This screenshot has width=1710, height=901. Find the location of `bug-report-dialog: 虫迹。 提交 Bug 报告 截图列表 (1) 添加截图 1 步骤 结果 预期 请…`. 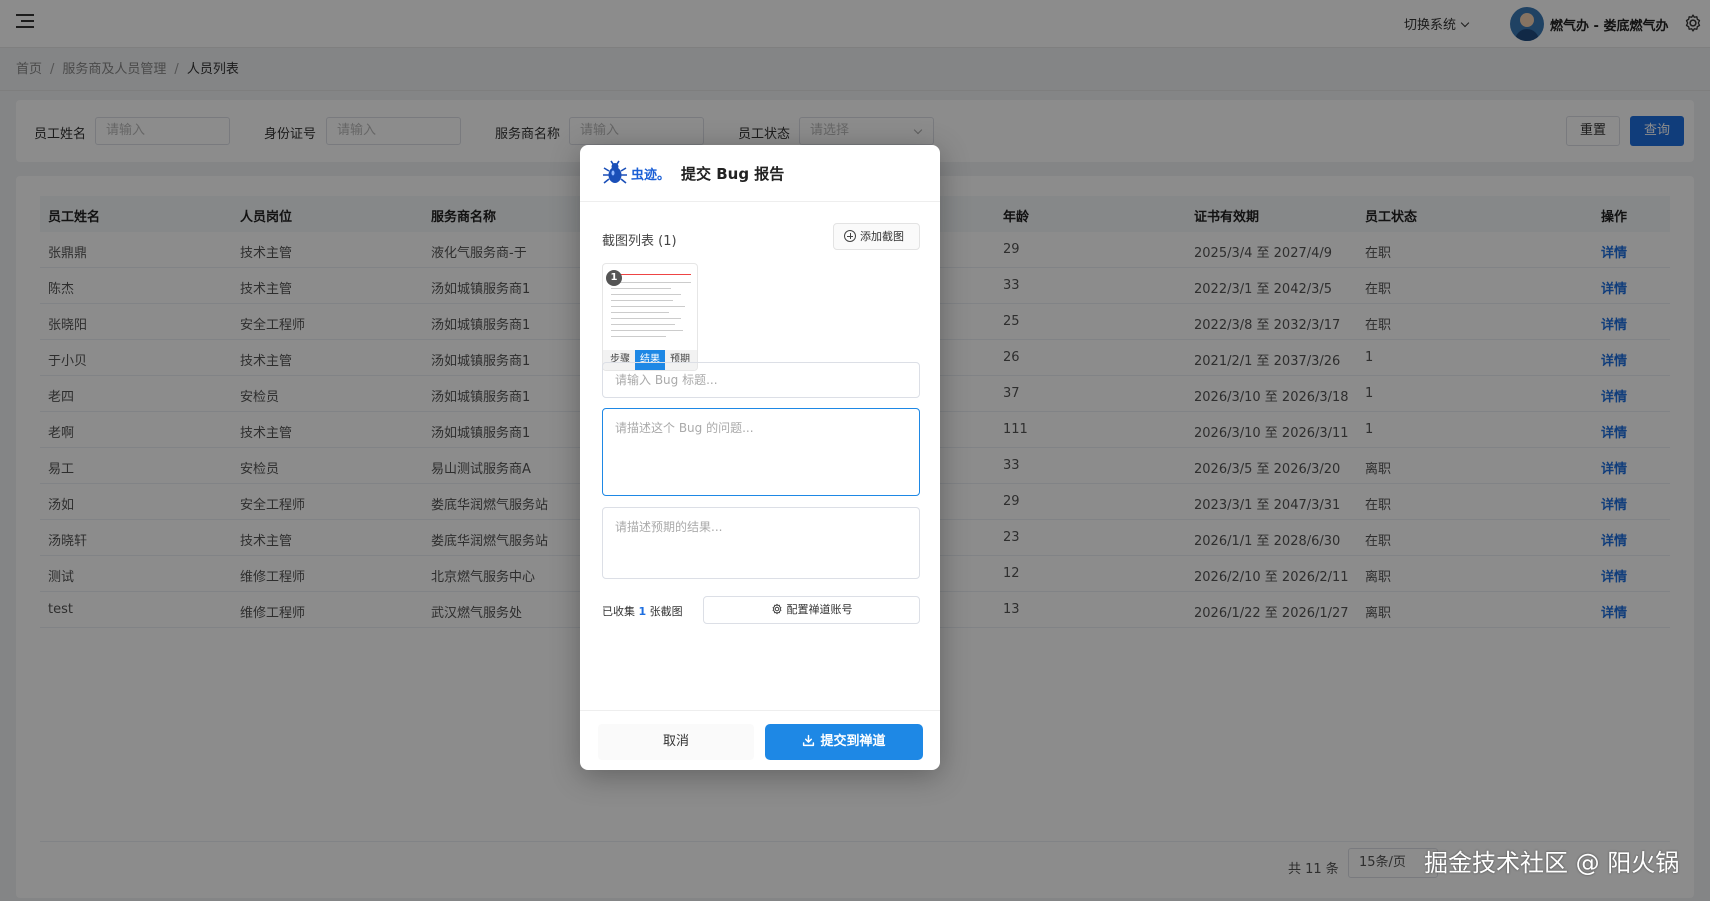

bug-report-dialog: 虫迹。 提交 Bug 报告 截图列表 (1) 添加截图 1 步骤 结果 预期 请… is located at coordinates (760, 457).